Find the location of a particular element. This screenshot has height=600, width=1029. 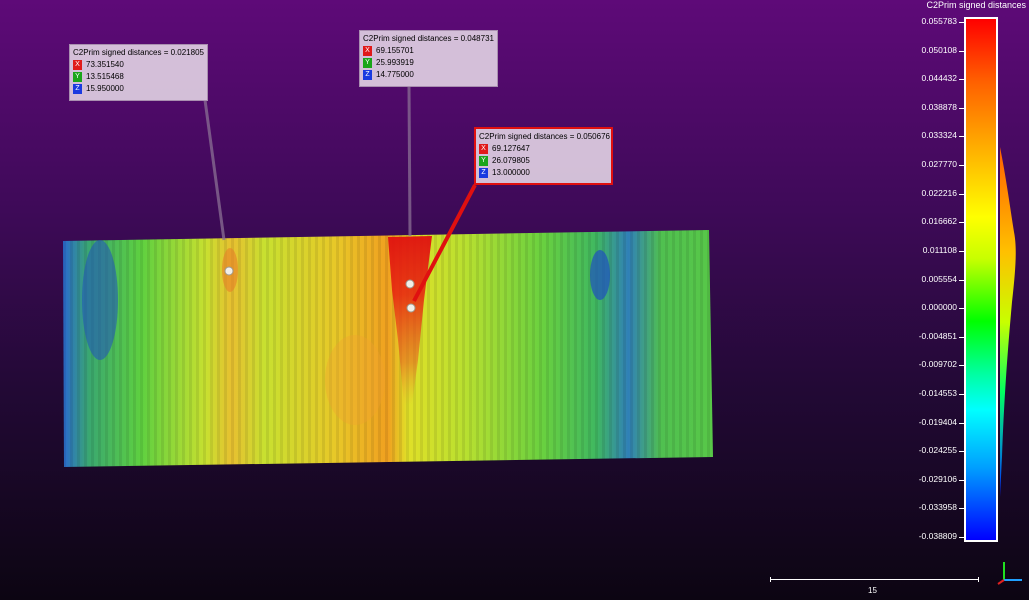

scale-tick-label: 0.050108 is located at coordinates (939, 49).